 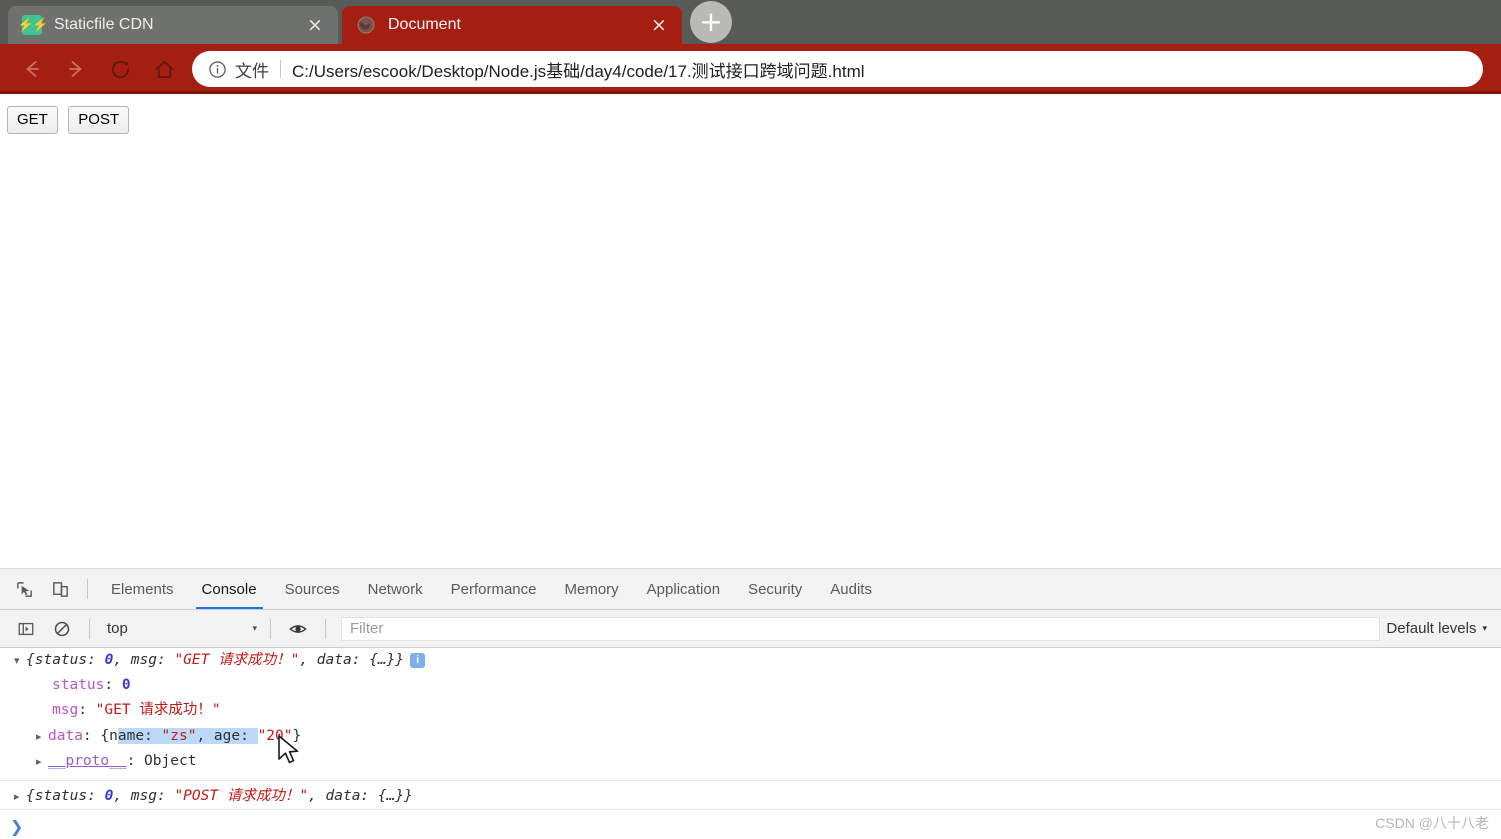 What do you see at coordinates (20, 661) in the screenshot?
I see `collapse-triangle-icon: ▾` at bounding box center [20, 661].